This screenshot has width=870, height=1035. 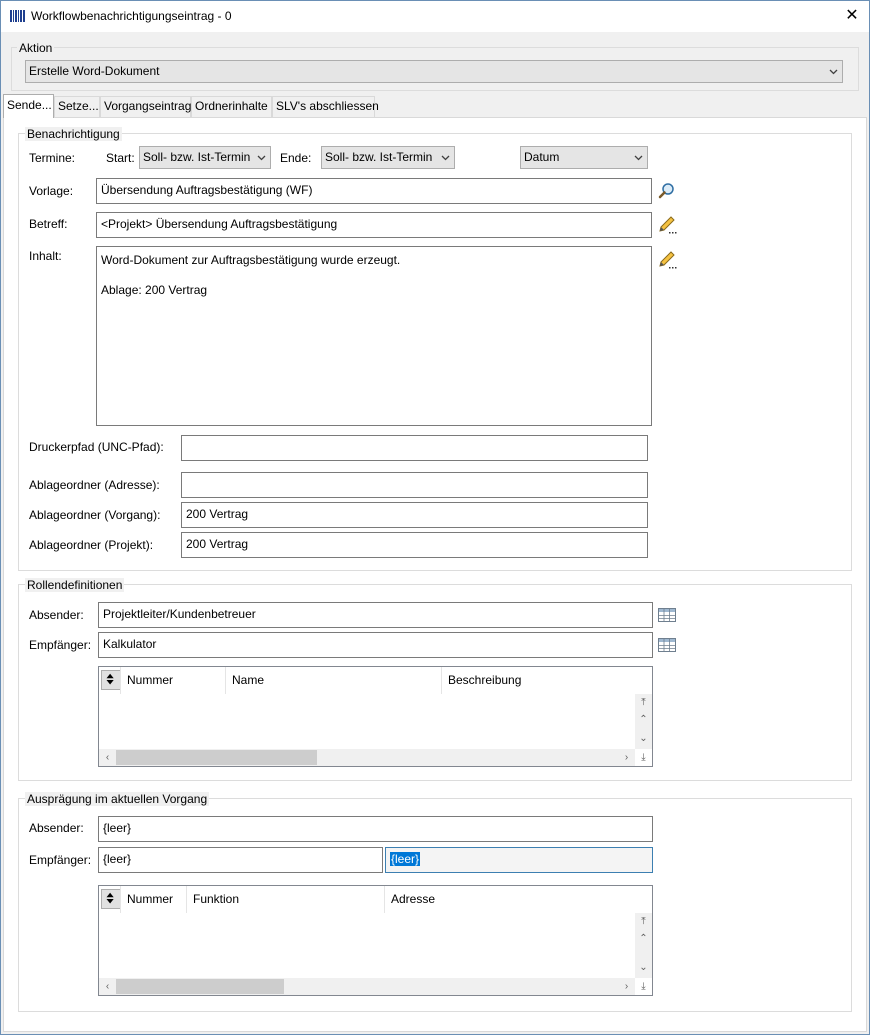 I want to click on auspraegung-empfaenger-value: {leer}, so click(x=117, y=859).